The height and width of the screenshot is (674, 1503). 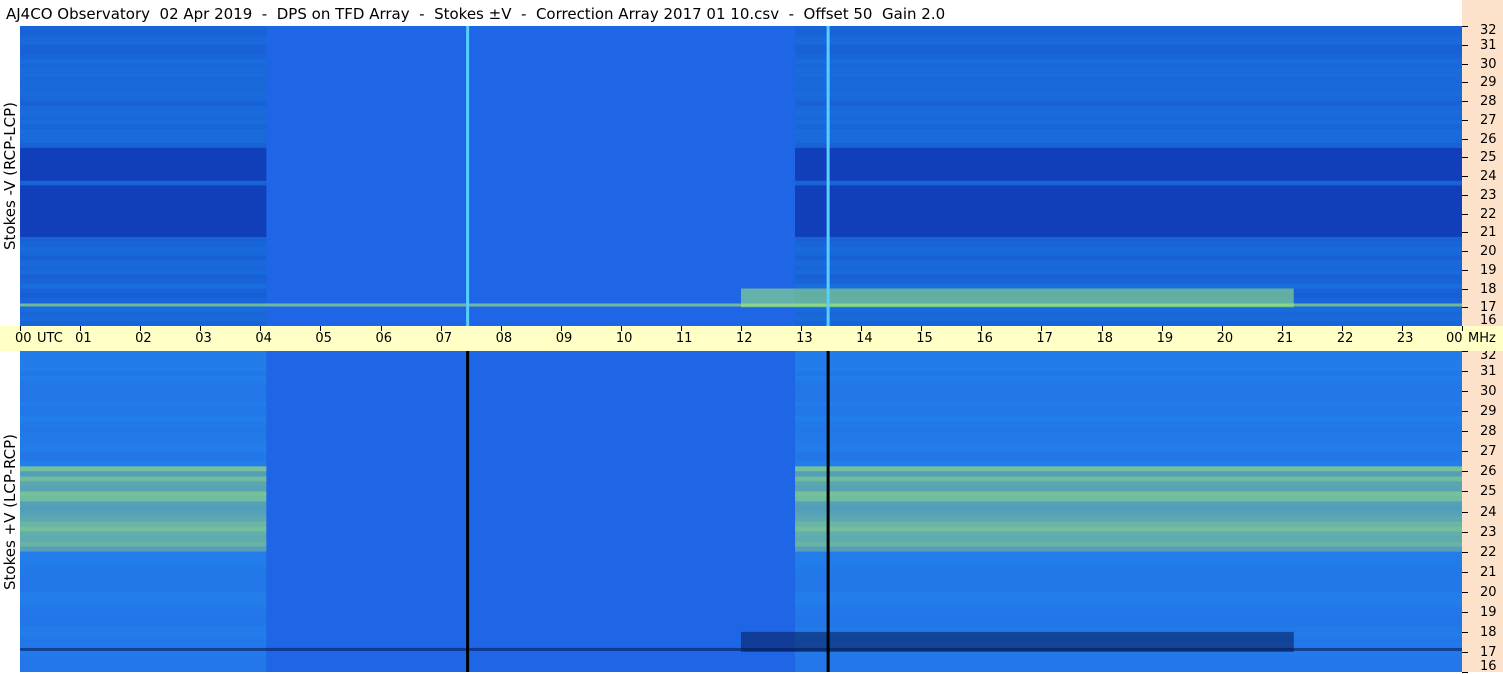 What do you see at coordinates (323, 338) in the screenshot?
I see `time-tick-label: 05` at bounding box center [323, 338].